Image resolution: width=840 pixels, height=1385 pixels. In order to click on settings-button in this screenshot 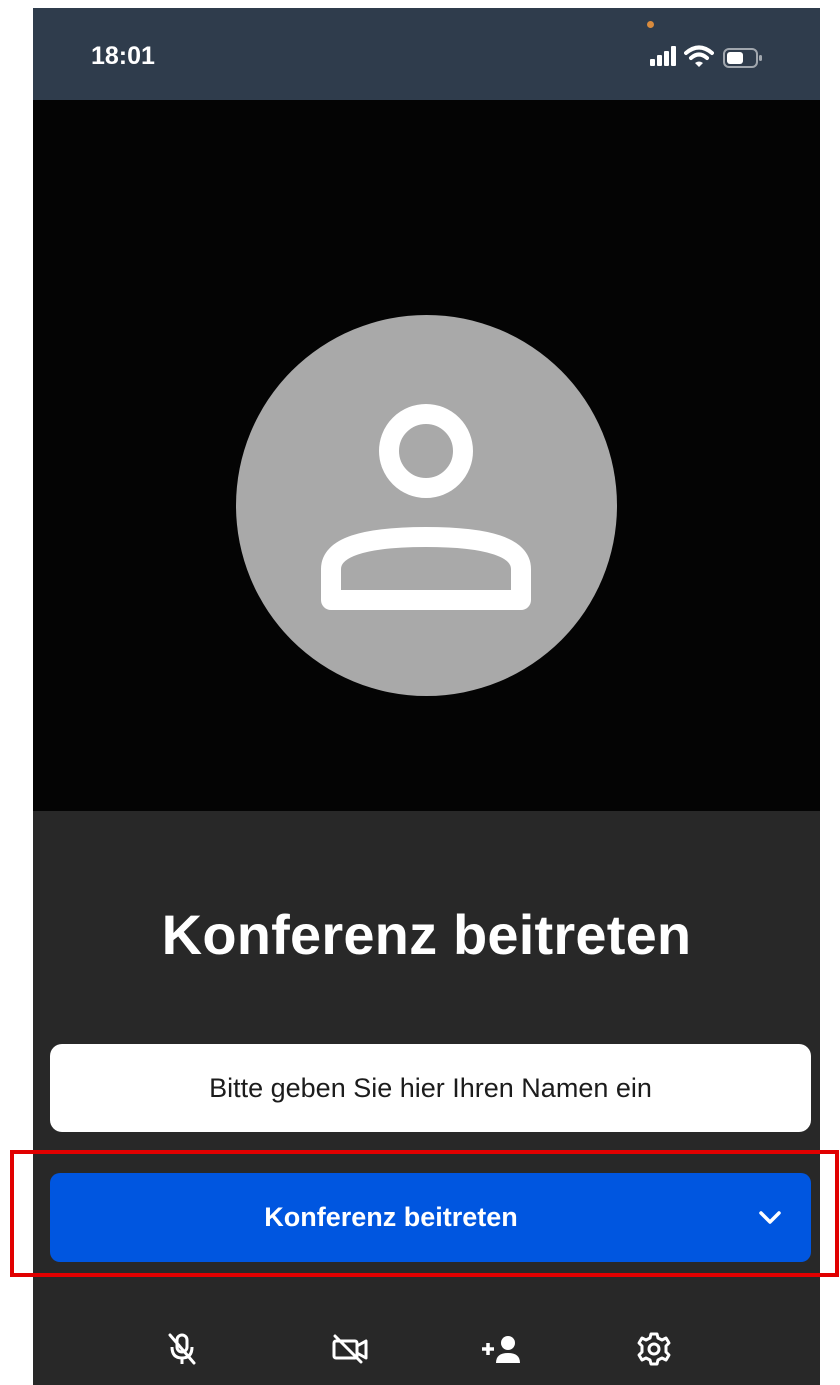, I will do `click(654, 1349)`.